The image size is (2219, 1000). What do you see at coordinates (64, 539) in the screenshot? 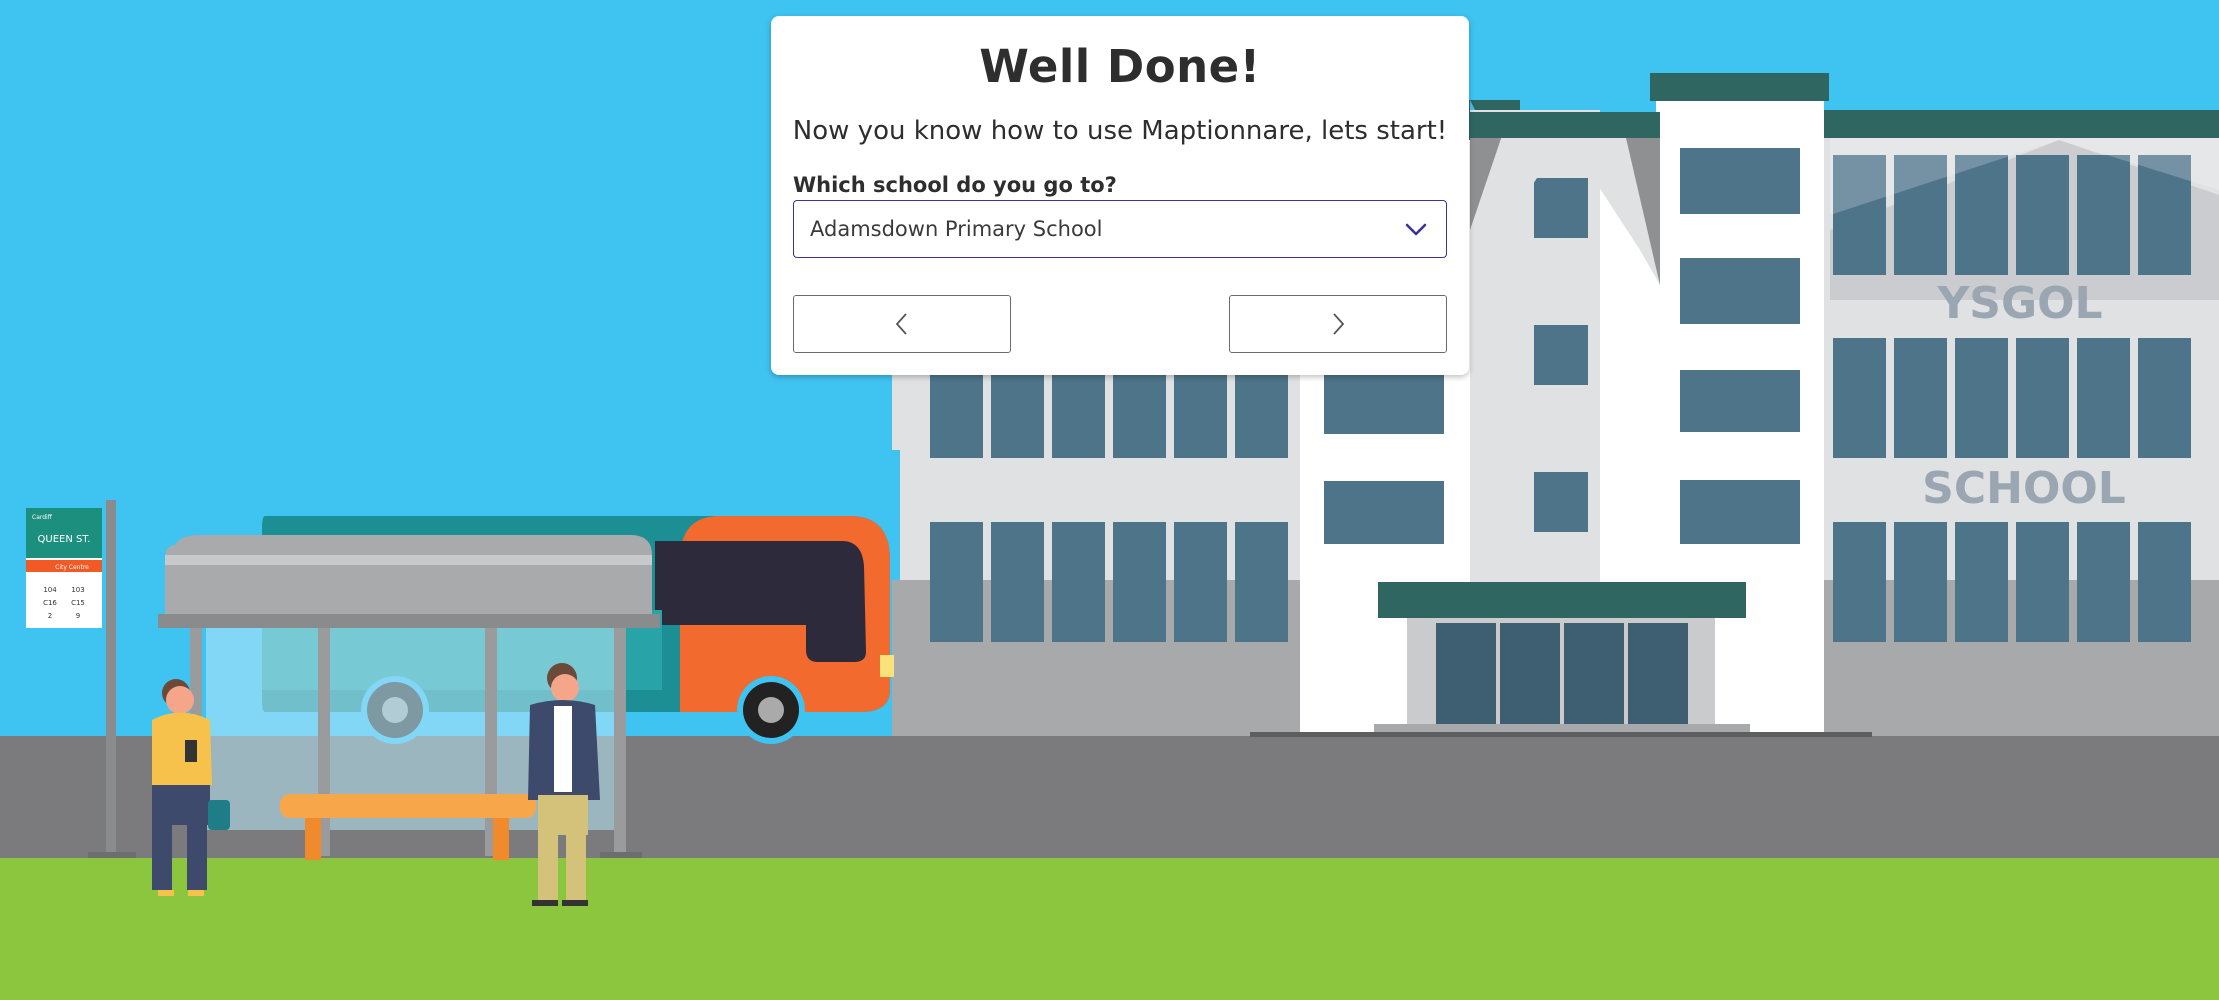
I see `sign-stop-name: QUEEN ST.` at bounding box center [64, 539].